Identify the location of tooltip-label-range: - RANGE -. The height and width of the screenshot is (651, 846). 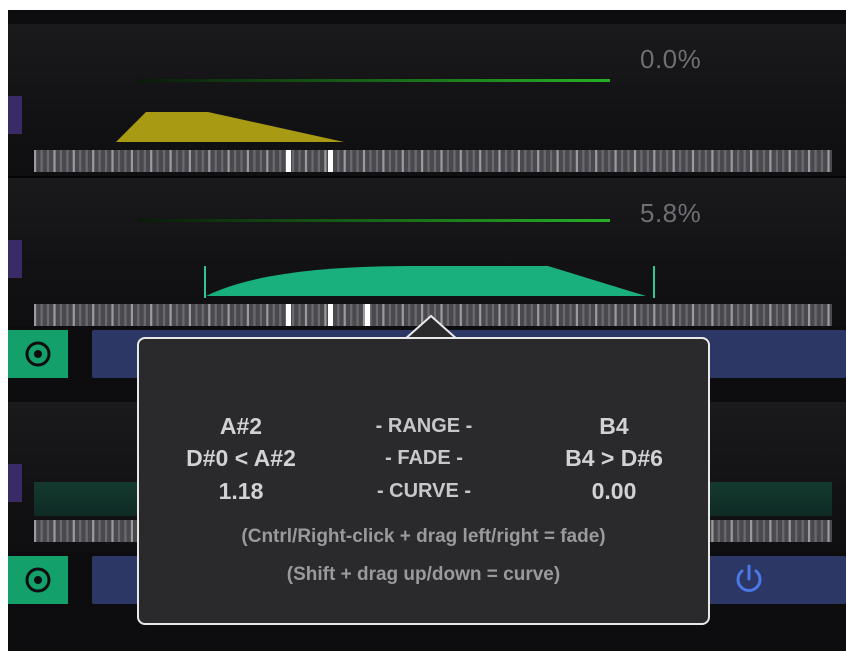
(424, 426).